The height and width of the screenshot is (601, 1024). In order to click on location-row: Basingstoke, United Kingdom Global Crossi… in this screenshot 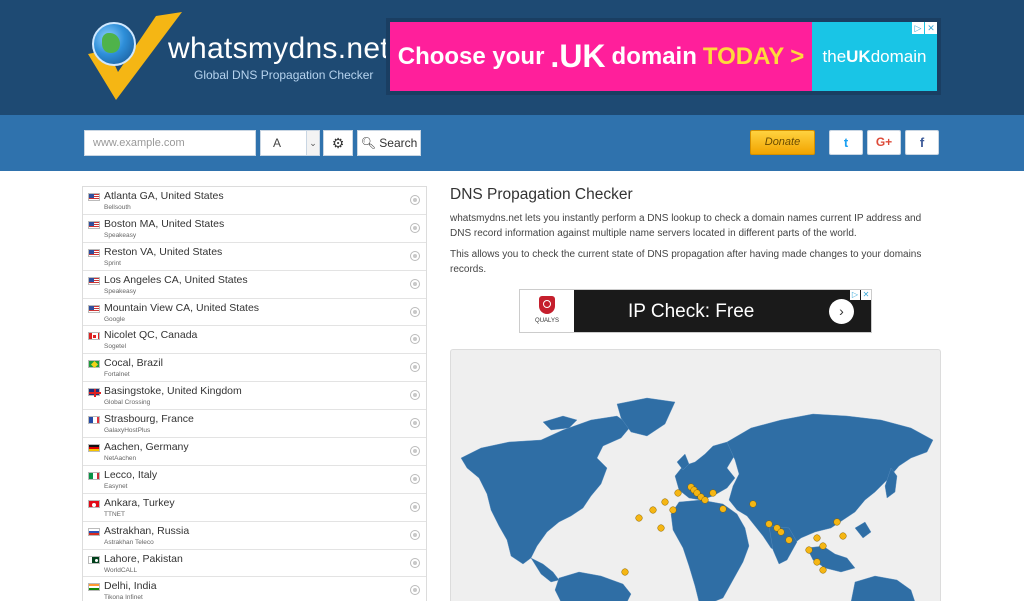, I will do `click(254, 396)`.